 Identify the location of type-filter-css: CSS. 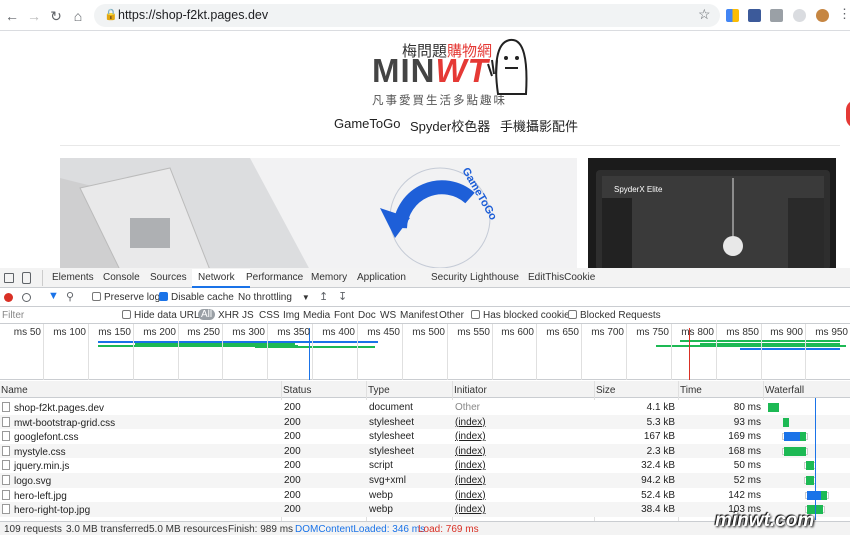
(269, 315).